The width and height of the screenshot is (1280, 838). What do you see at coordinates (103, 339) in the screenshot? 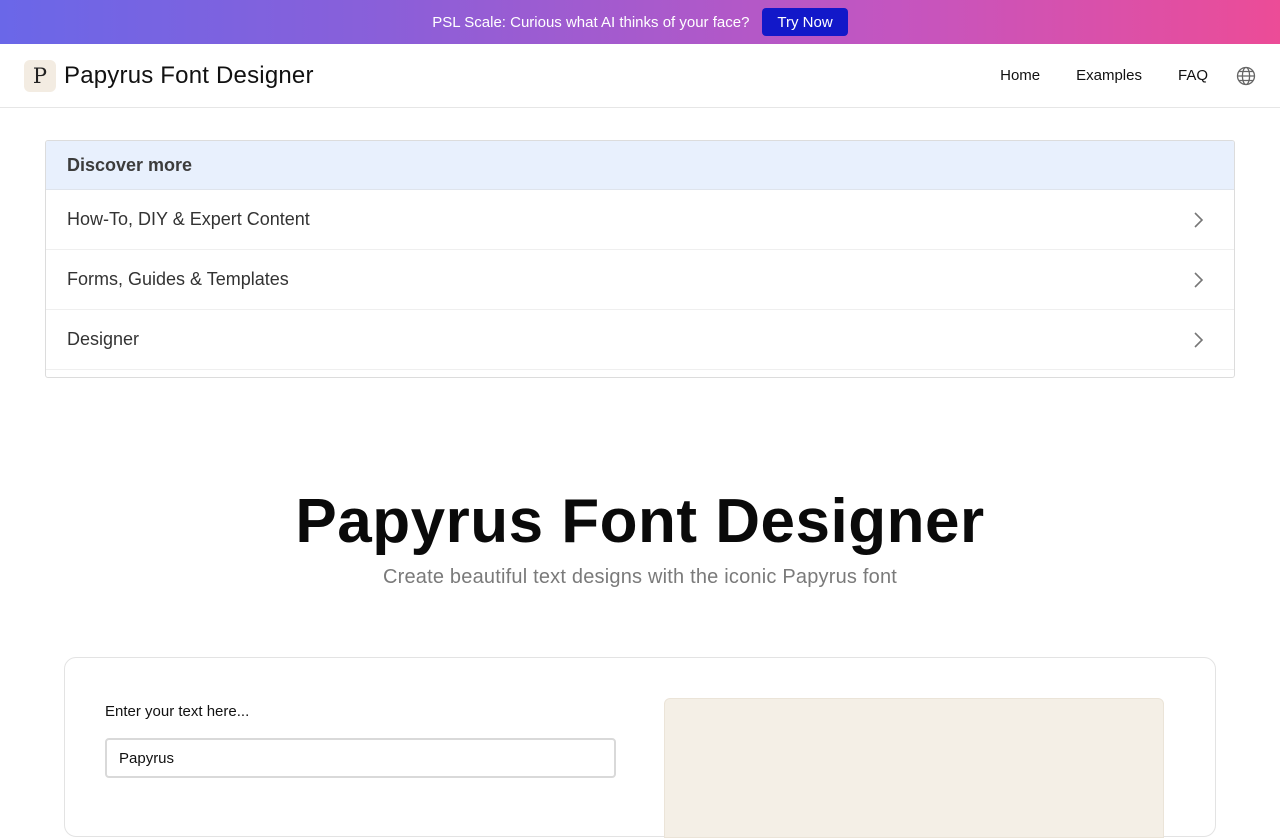
I see `discover-item-label: Designer` at bounding box center [103, 339].